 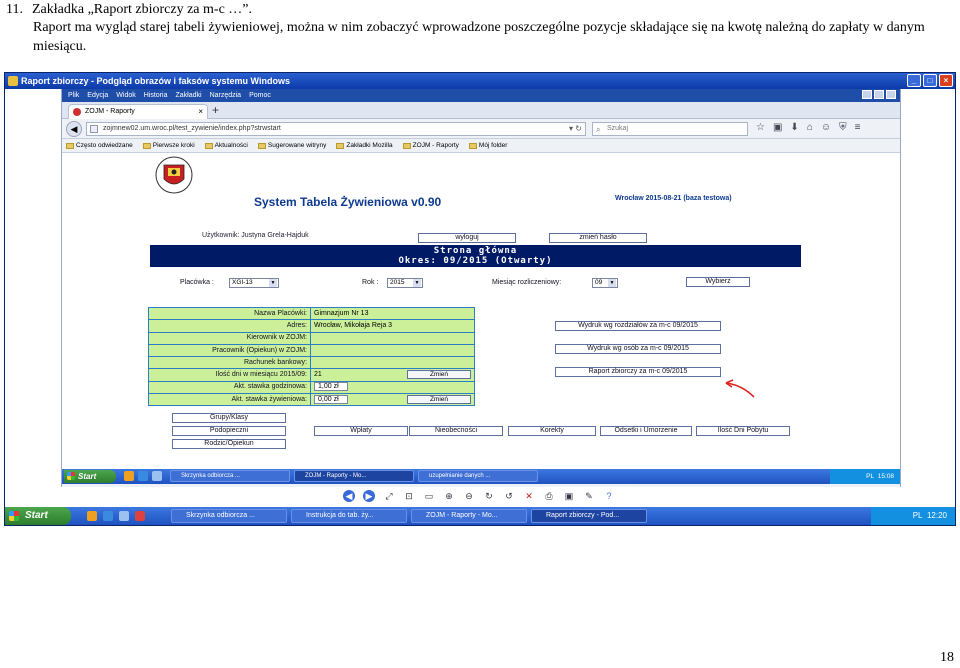 I want to click on miesiac-select: 09 ▼, so click(x=605, y=283).